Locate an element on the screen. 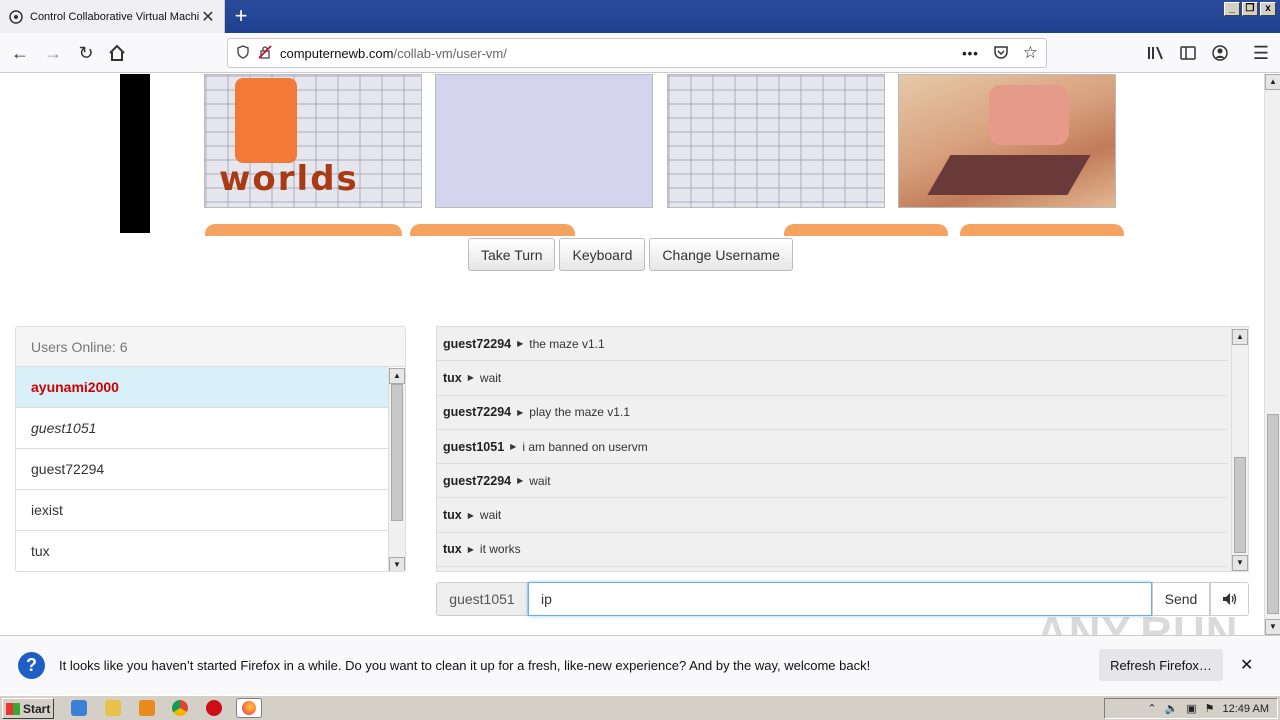 The image size is (1280, 720). url-host: computernewb.com is located at coordinates (337, 53).